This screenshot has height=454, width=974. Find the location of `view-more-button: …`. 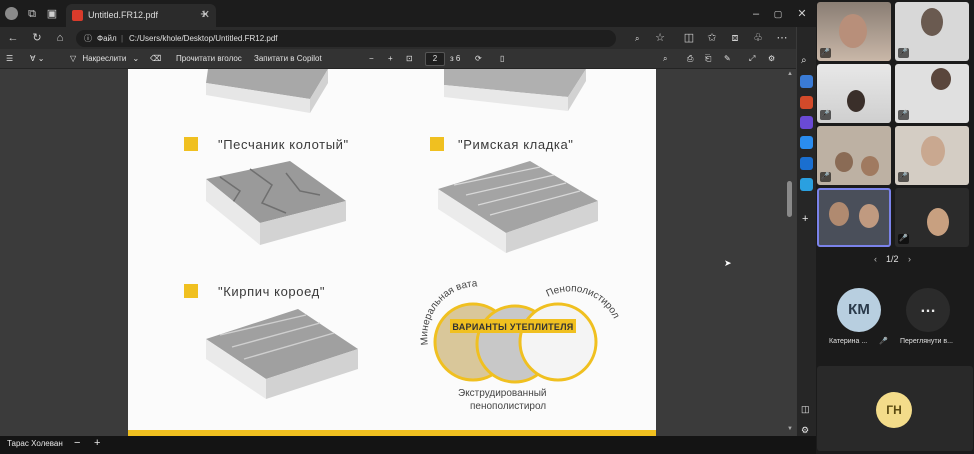

view-more-button: … is located at coordinates (928, 310).